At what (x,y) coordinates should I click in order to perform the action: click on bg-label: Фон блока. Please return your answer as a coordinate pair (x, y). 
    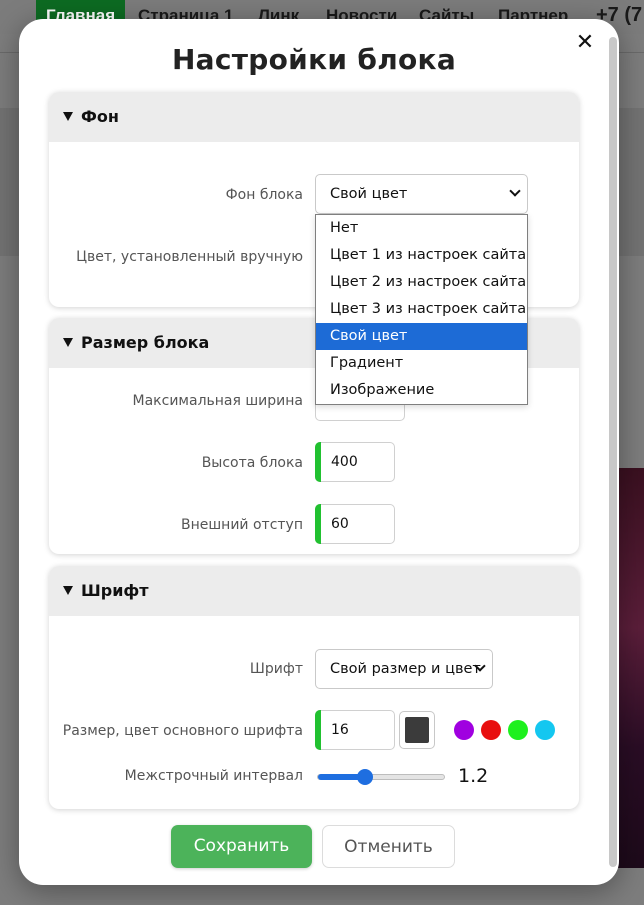
    Looking at the image, I should click on (264, 195).